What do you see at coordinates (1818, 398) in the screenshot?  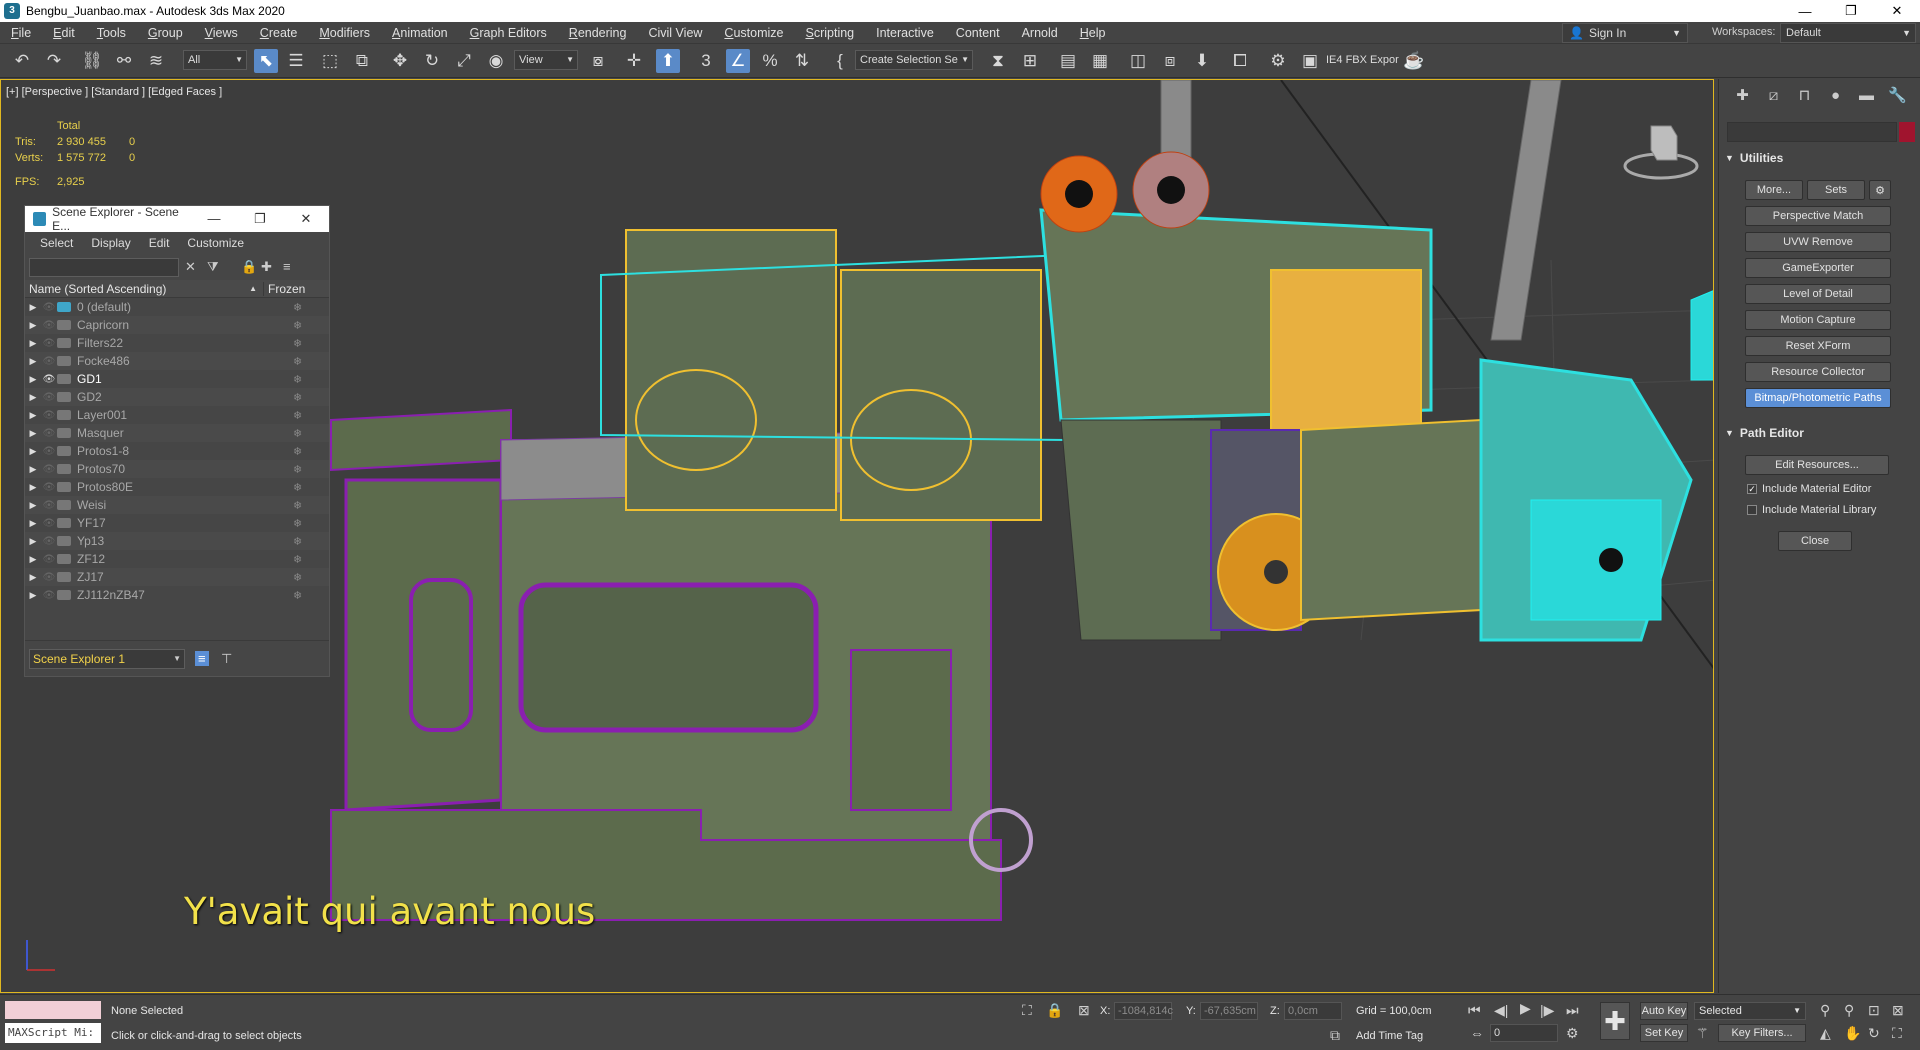 I see `utility-button: Bitmap/Photometric Paths` at bounding box center [1818, 398].